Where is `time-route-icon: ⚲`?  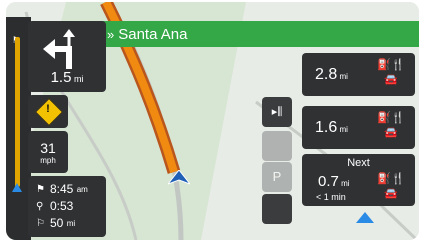 time-route-icon: ⚲ is located at coordinates (40, 206).